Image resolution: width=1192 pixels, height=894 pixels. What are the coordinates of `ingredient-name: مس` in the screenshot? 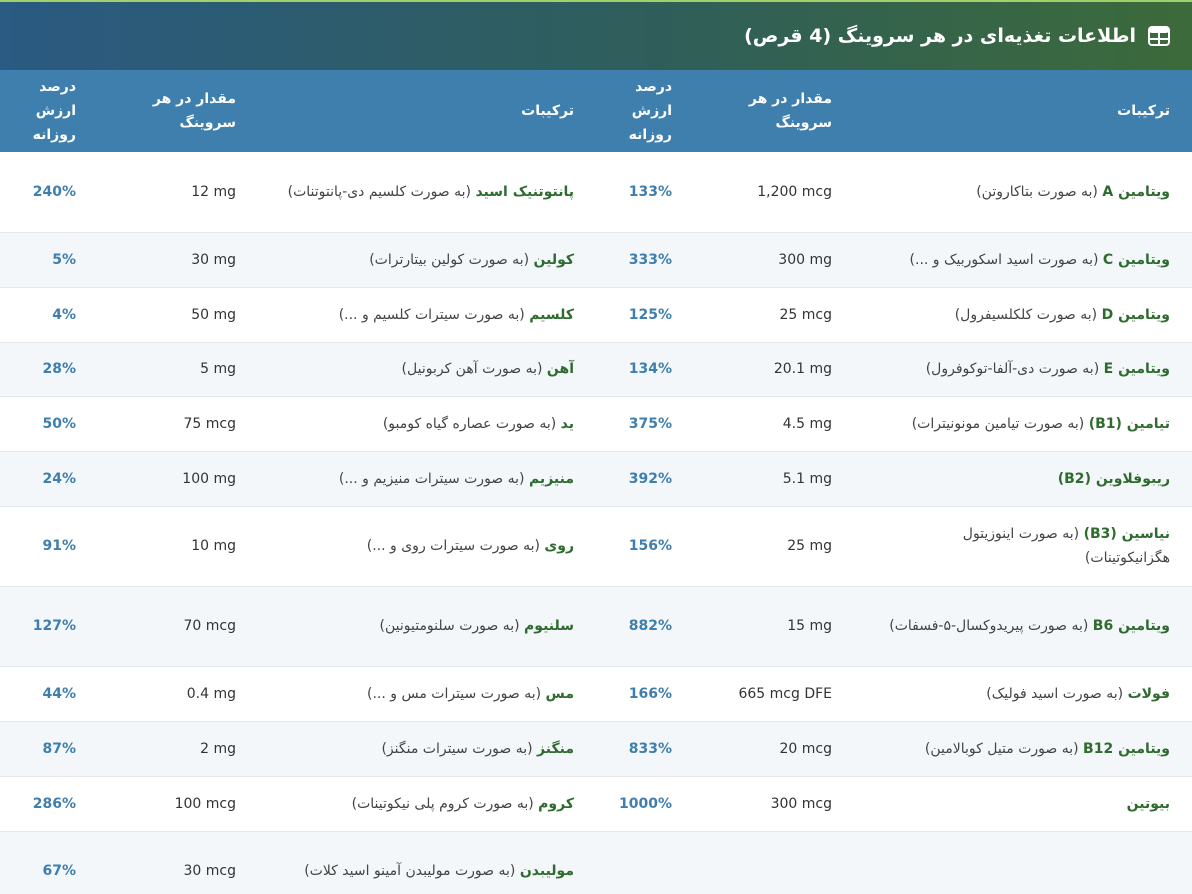 It's located at (559, 693).